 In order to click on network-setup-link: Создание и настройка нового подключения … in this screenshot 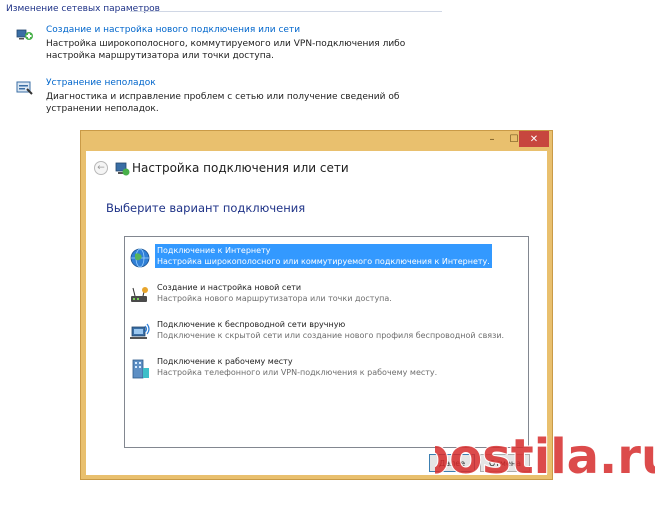, I will do `click(173, 30)`.